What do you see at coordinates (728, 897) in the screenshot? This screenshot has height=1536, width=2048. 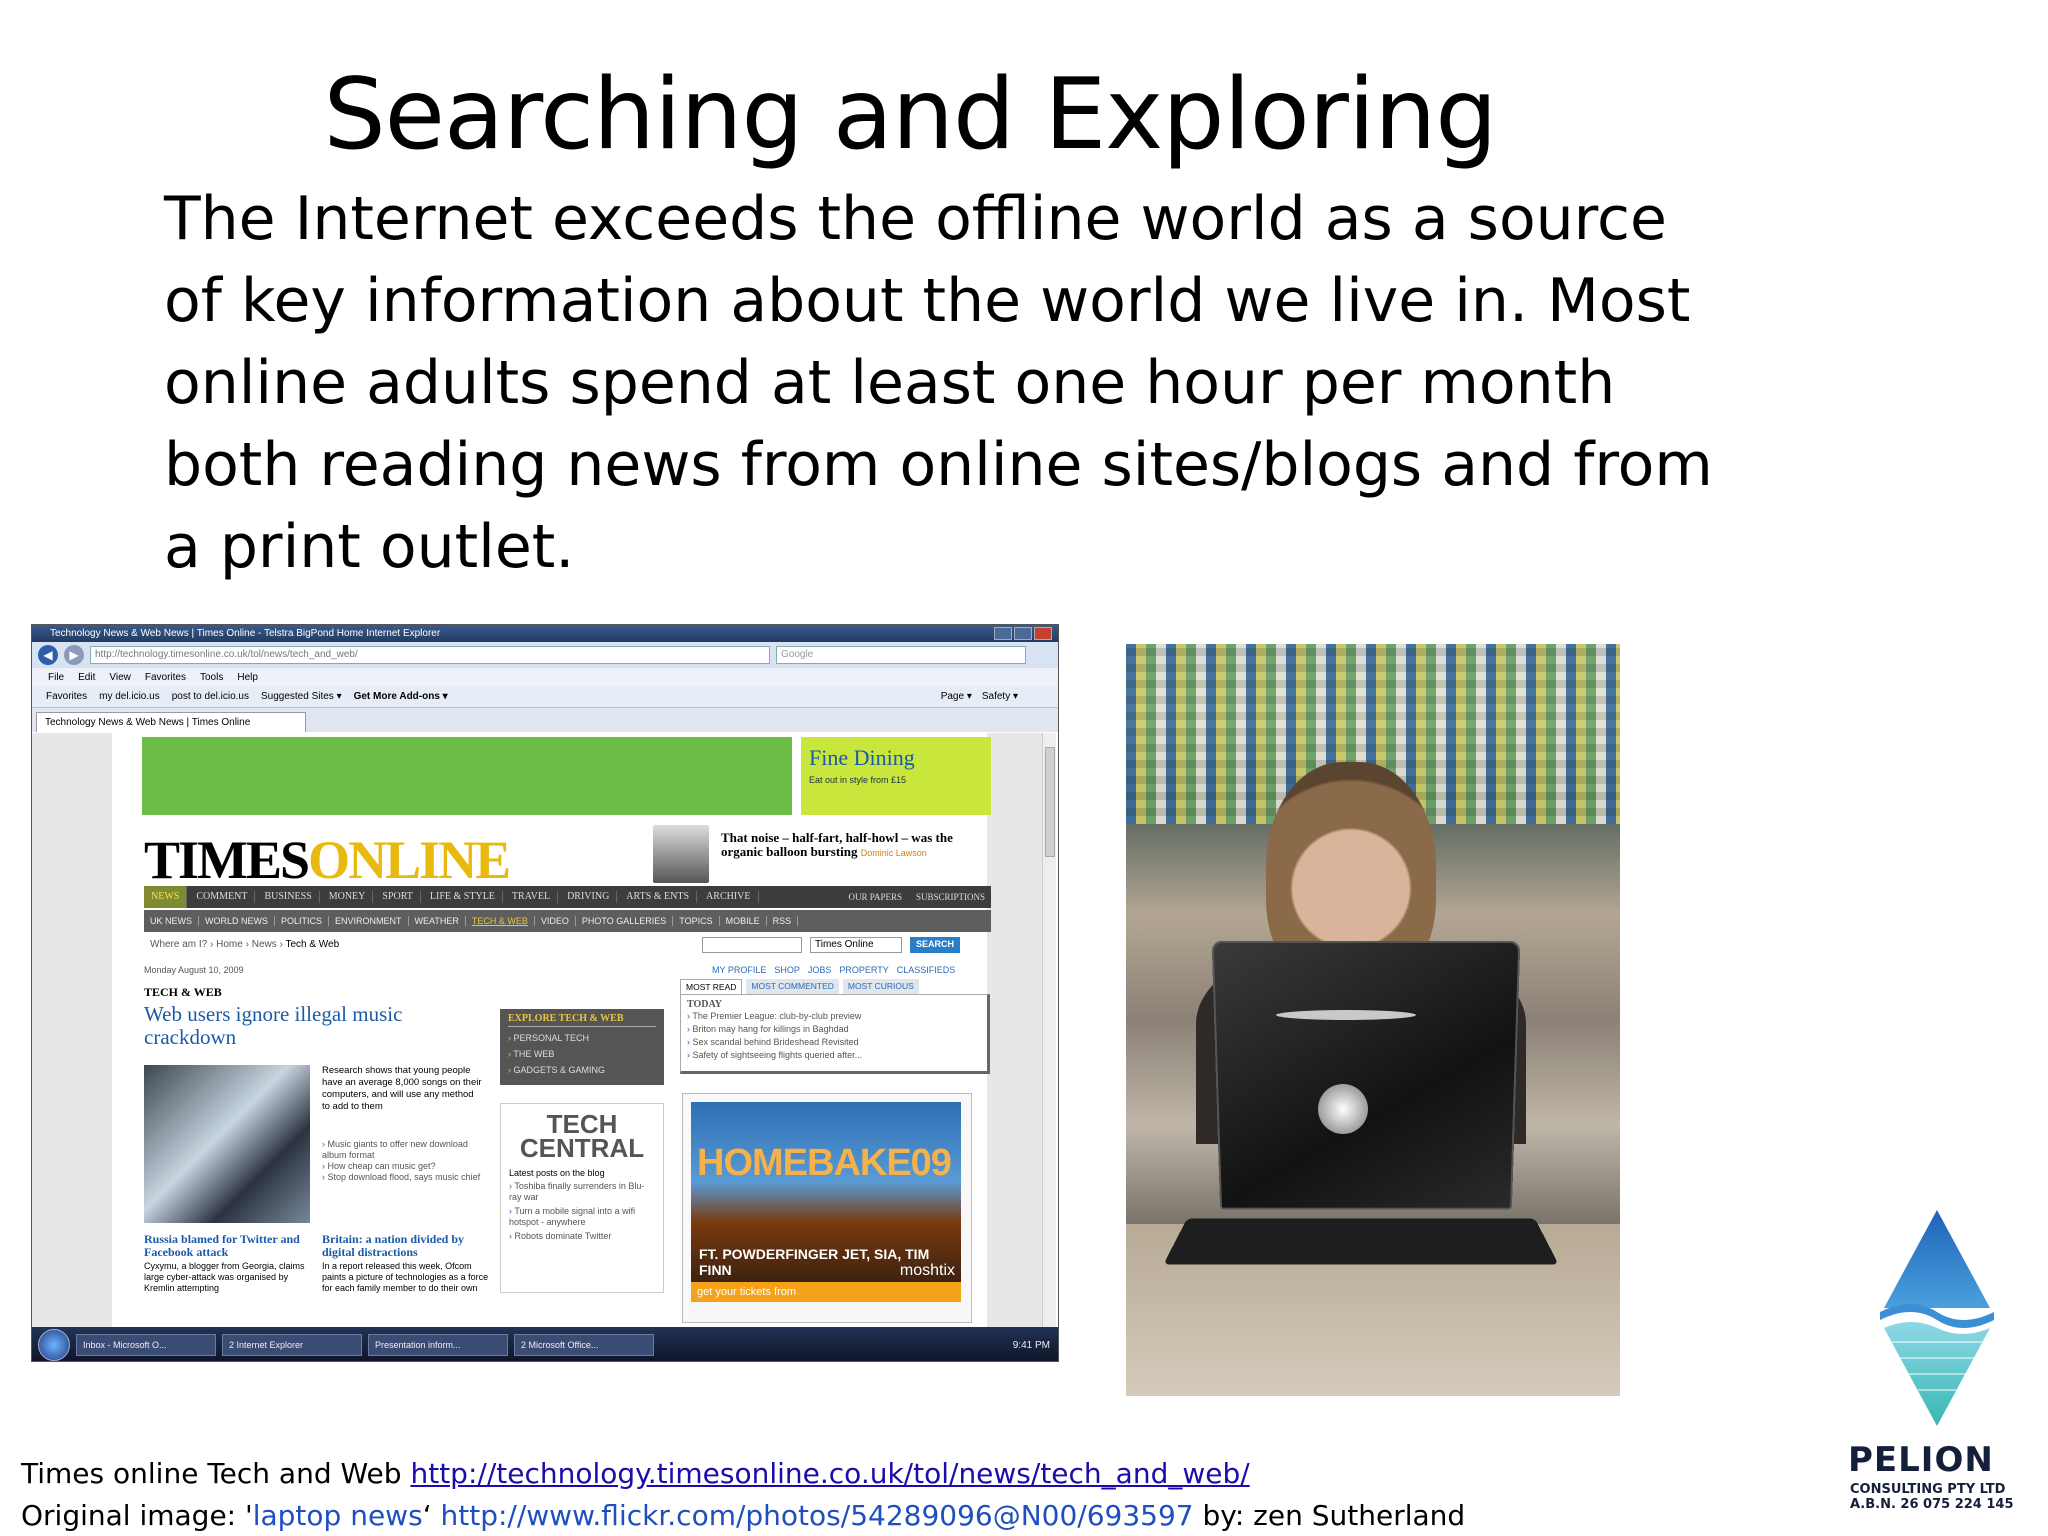 I see `nav-archive: ARCHIVE` at bounding box center [728, 897].